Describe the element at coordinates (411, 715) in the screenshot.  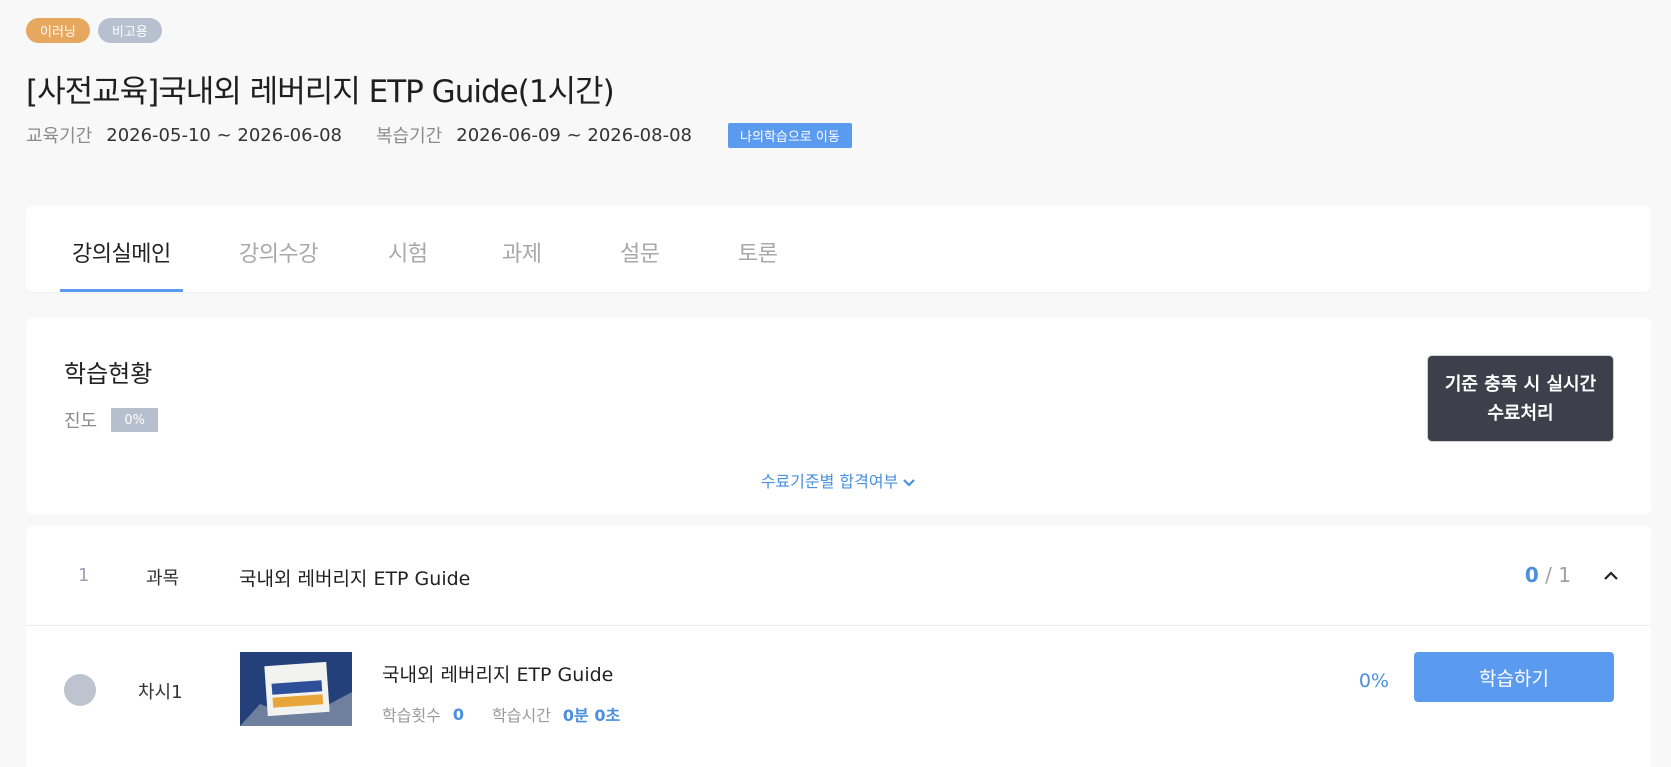
I see `study-count-label: 학습횟수` at that location.